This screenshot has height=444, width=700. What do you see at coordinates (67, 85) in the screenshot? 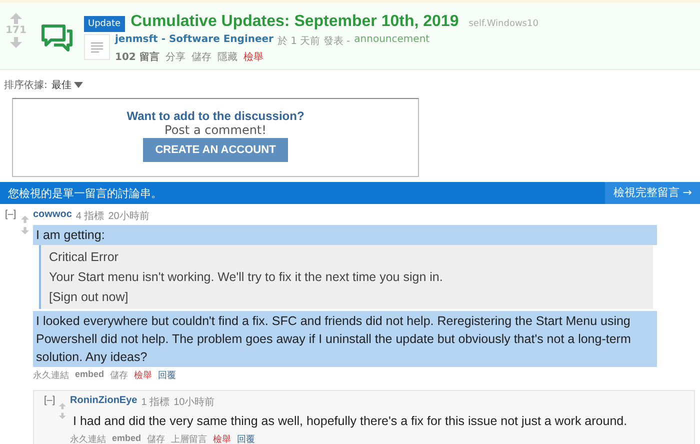
I see `sort-dropdown: 最佳` at bounding box center [67, 85].